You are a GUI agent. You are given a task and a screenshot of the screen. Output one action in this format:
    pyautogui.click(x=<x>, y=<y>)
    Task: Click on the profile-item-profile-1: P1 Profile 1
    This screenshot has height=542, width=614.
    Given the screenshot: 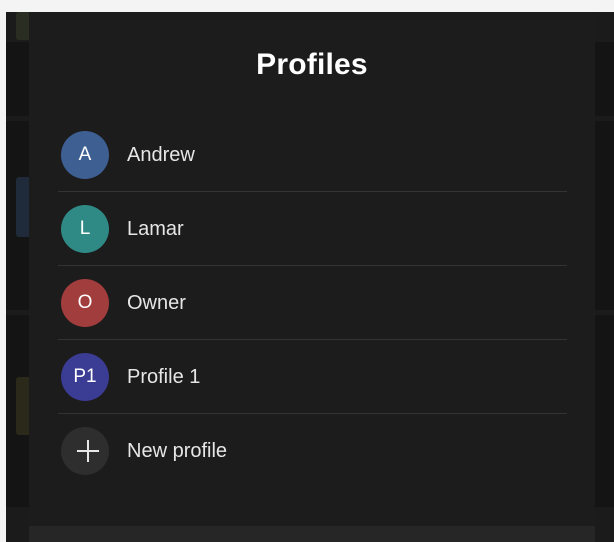 What is the action you would take?
    pyautogui.click(x=312, y=377)
    